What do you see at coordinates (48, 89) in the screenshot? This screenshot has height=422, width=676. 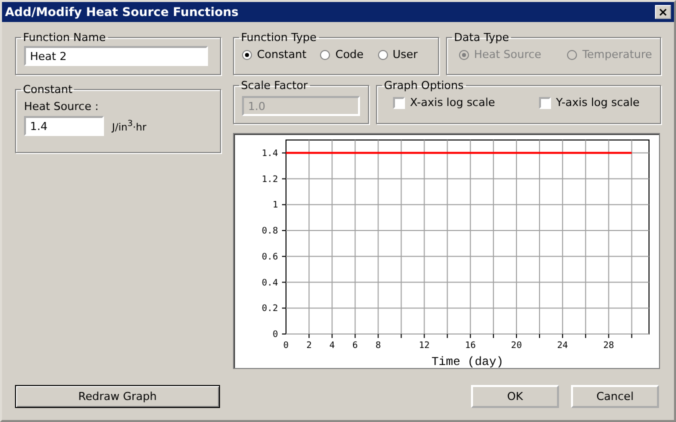 I see `group-label: Constant` at bounding box center [48, 89].